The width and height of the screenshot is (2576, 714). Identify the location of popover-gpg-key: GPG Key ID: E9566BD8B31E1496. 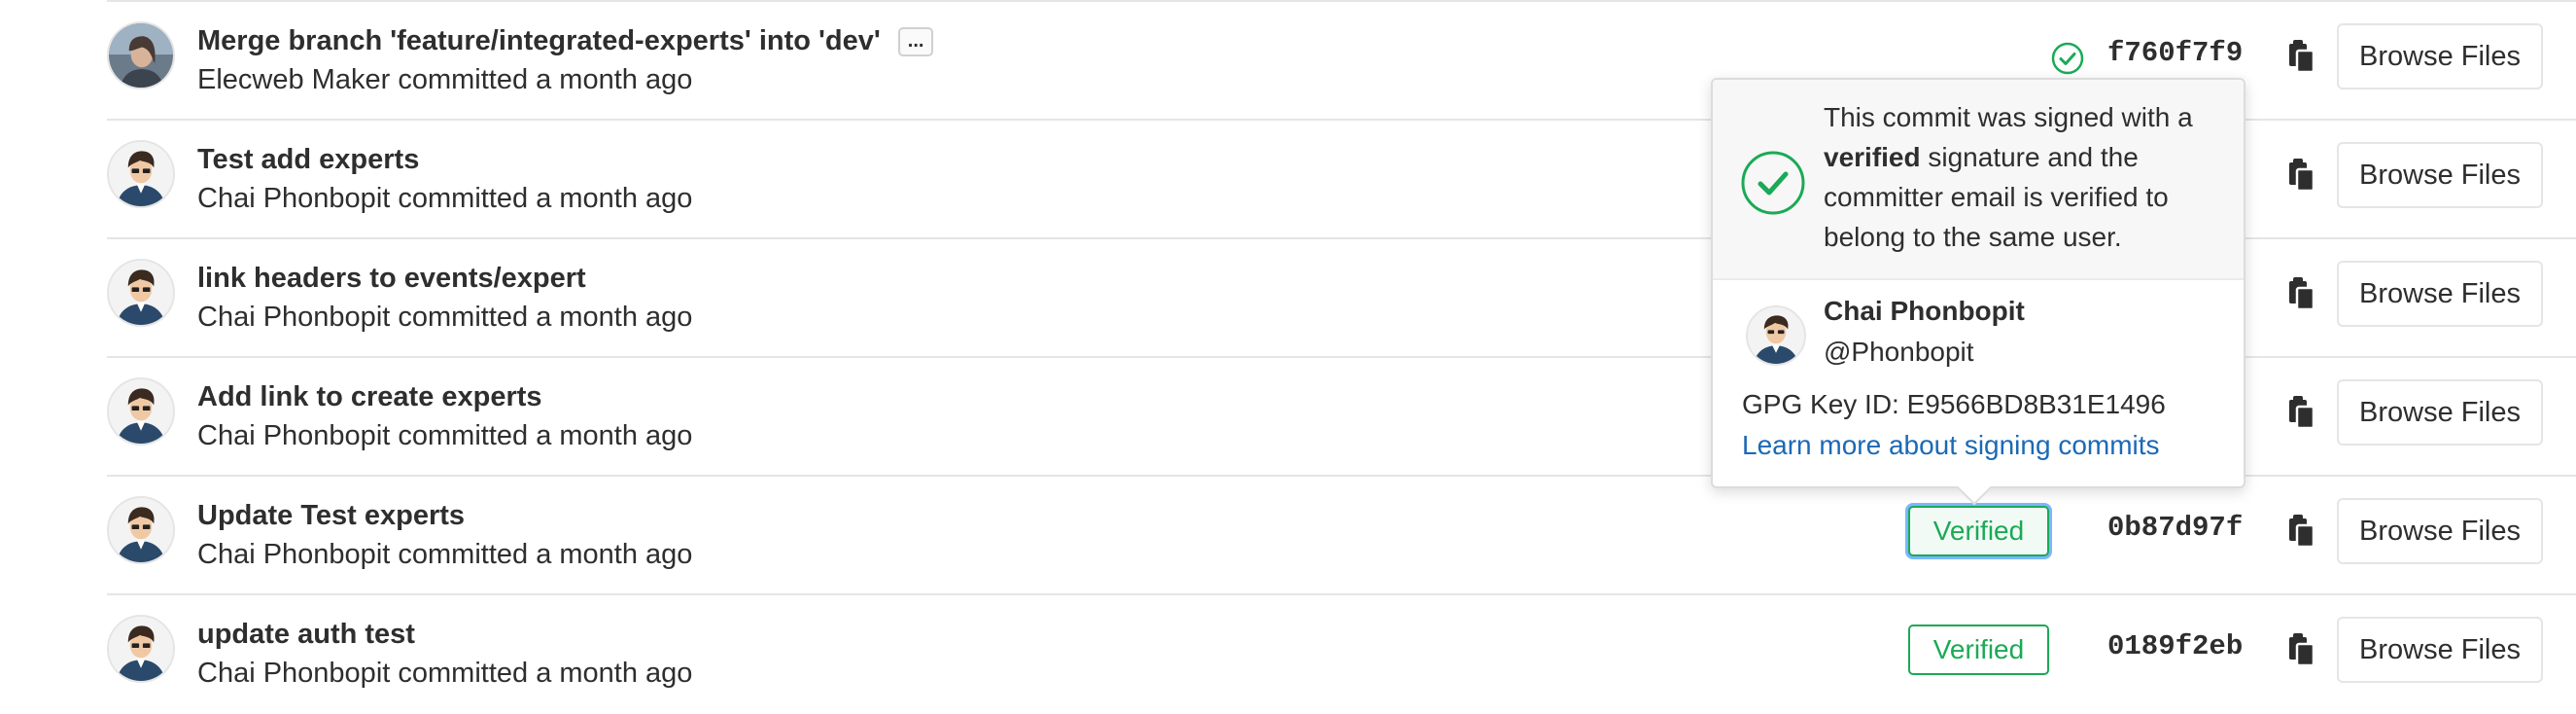
(1954, 404).